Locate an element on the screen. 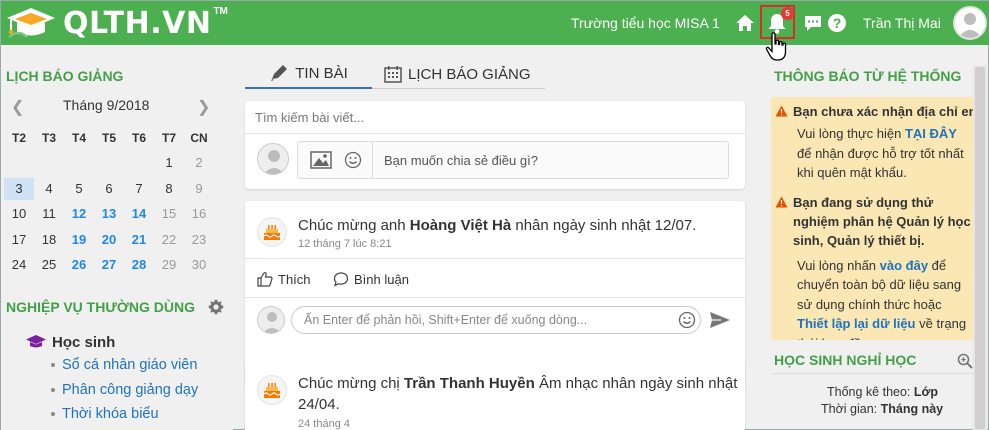 The height and width of the screenshot is (430, 989). calendar-day: 11 is located at coordinates (49, 214).